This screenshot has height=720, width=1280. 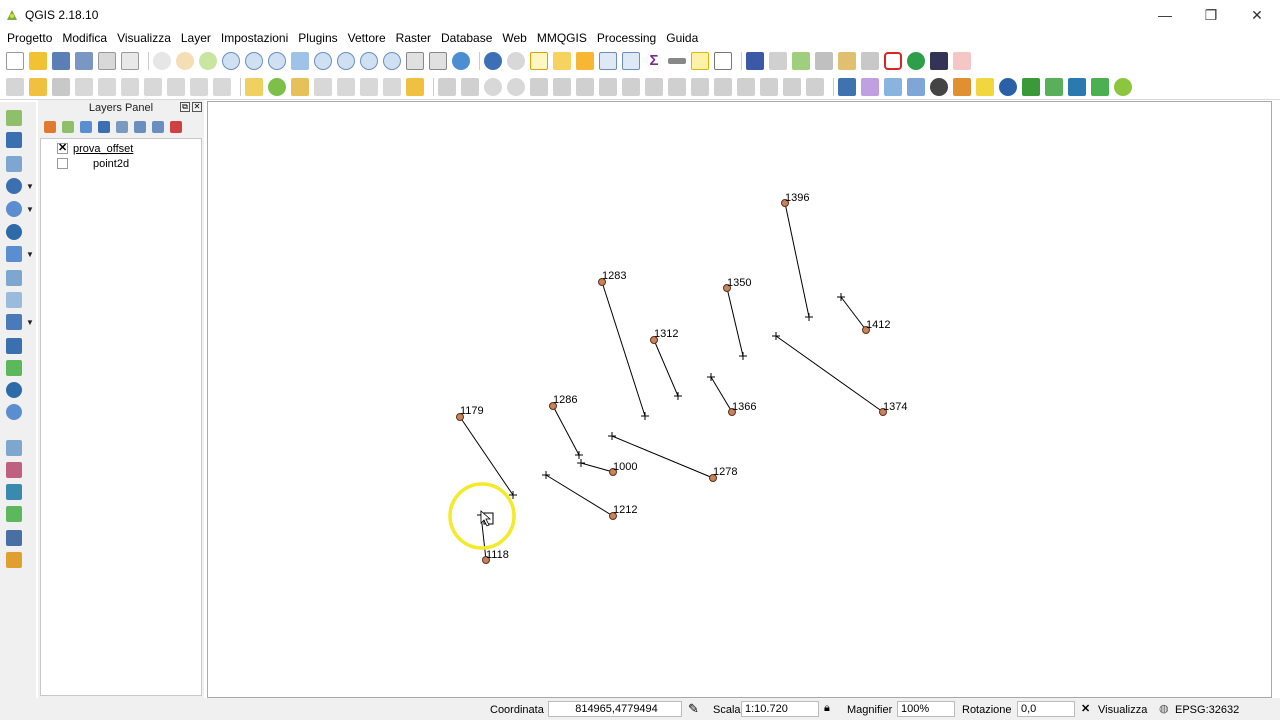 What do you see at coordinates (827, 708) in the screenshot?
I see `lock-scale-icon: 🔒︎` at bounding box center [827, 708].